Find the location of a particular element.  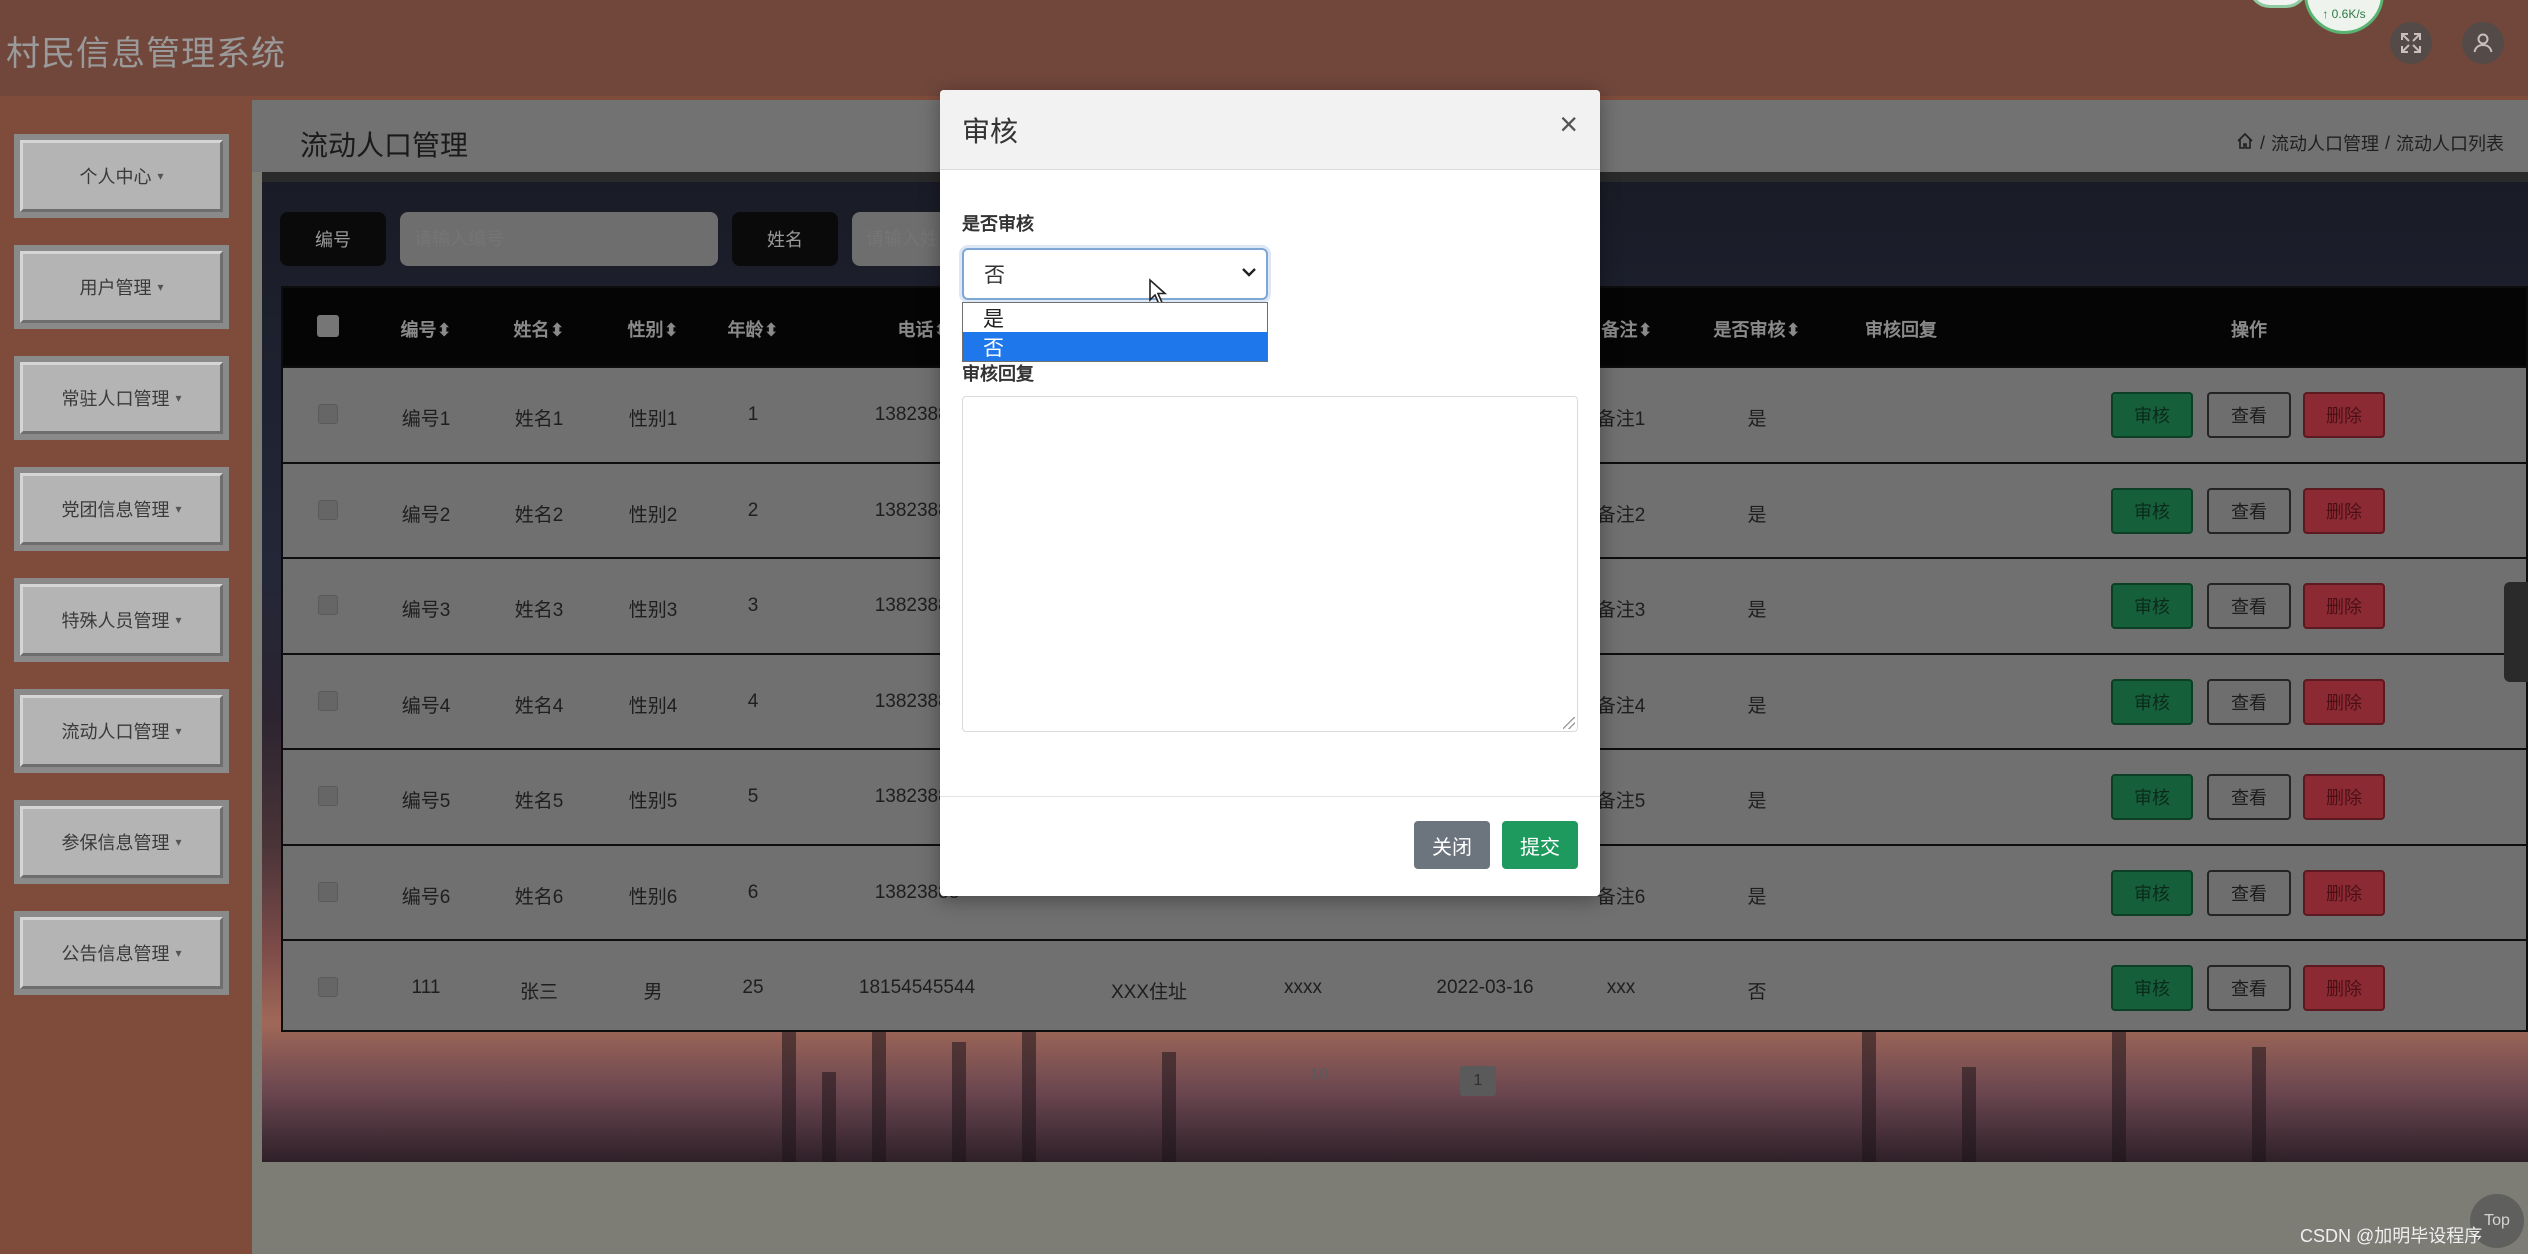

column-header-age: 年龄⬍ is located at coordinates (752, 329).